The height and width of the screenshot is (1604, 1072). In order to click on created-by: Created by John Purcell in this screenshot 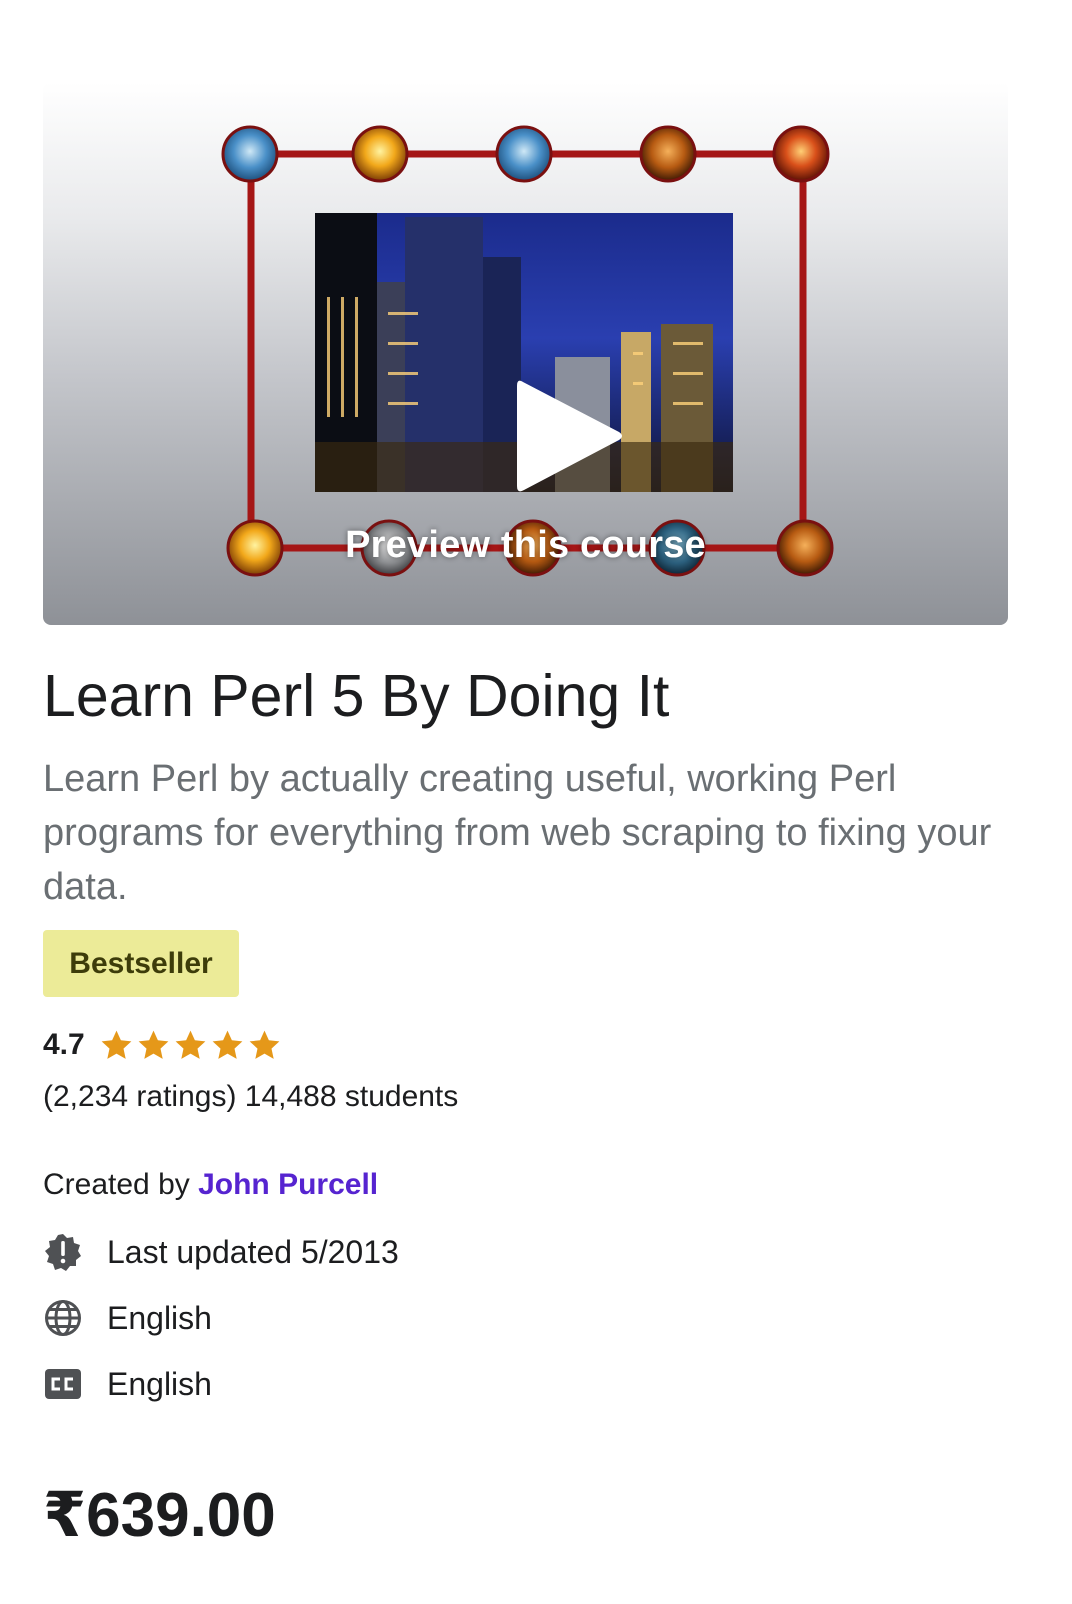, I will do `click(210, 1185)`.